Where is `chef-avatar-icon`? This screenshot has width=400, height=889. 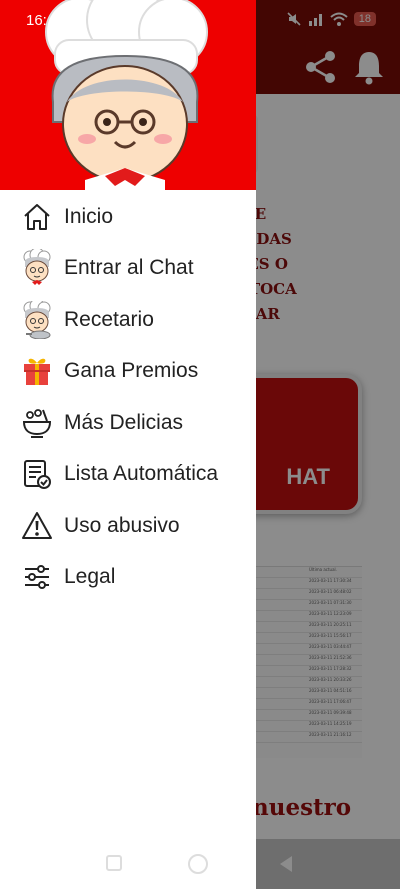 chef-avatar-icon is located at coordinates (37, 267).